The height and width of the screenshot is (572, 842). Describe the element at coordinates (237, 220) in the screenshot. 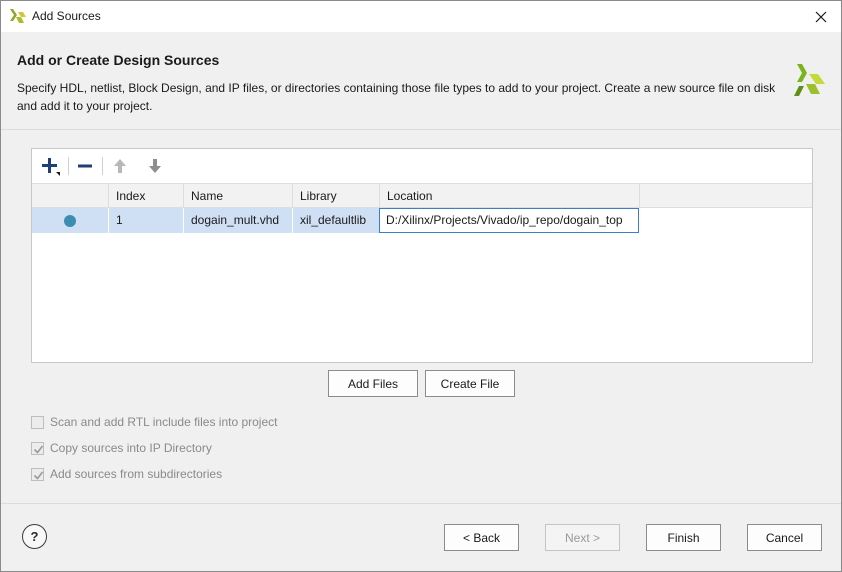

I see `name-cell: dogain_mult.vhd` at that location.